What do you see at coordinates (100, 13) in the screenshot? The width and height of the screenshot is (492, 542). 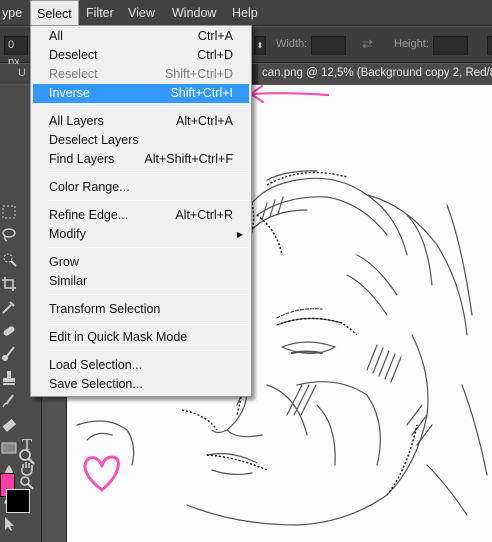 I see `menu-filter: Filter` at bounding box center [100, 13].